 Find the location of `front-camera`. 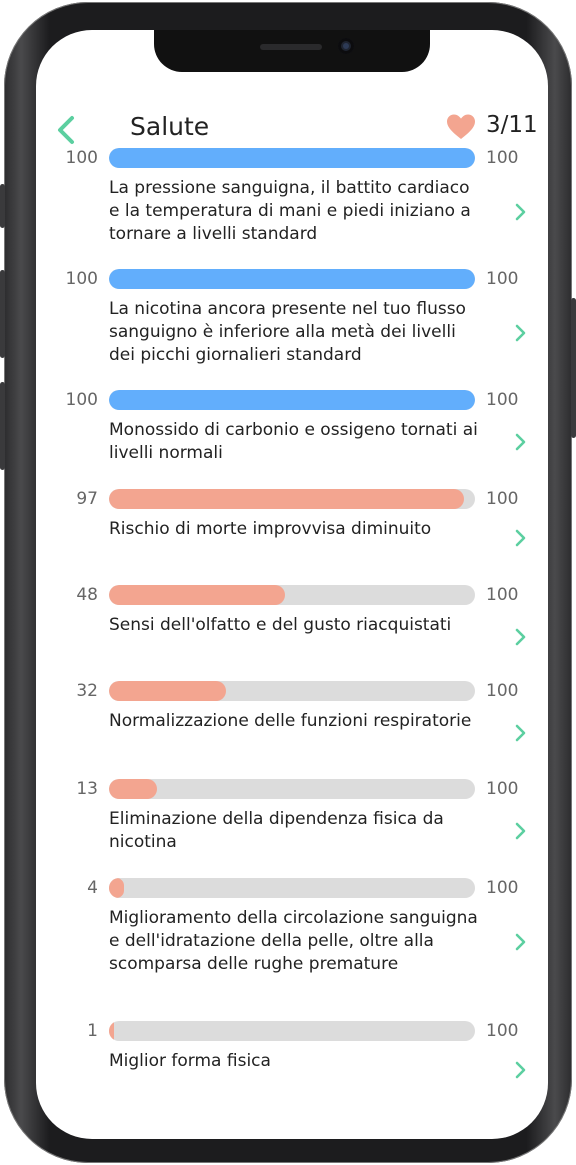

front-camera is located at coordinates (346, 46).